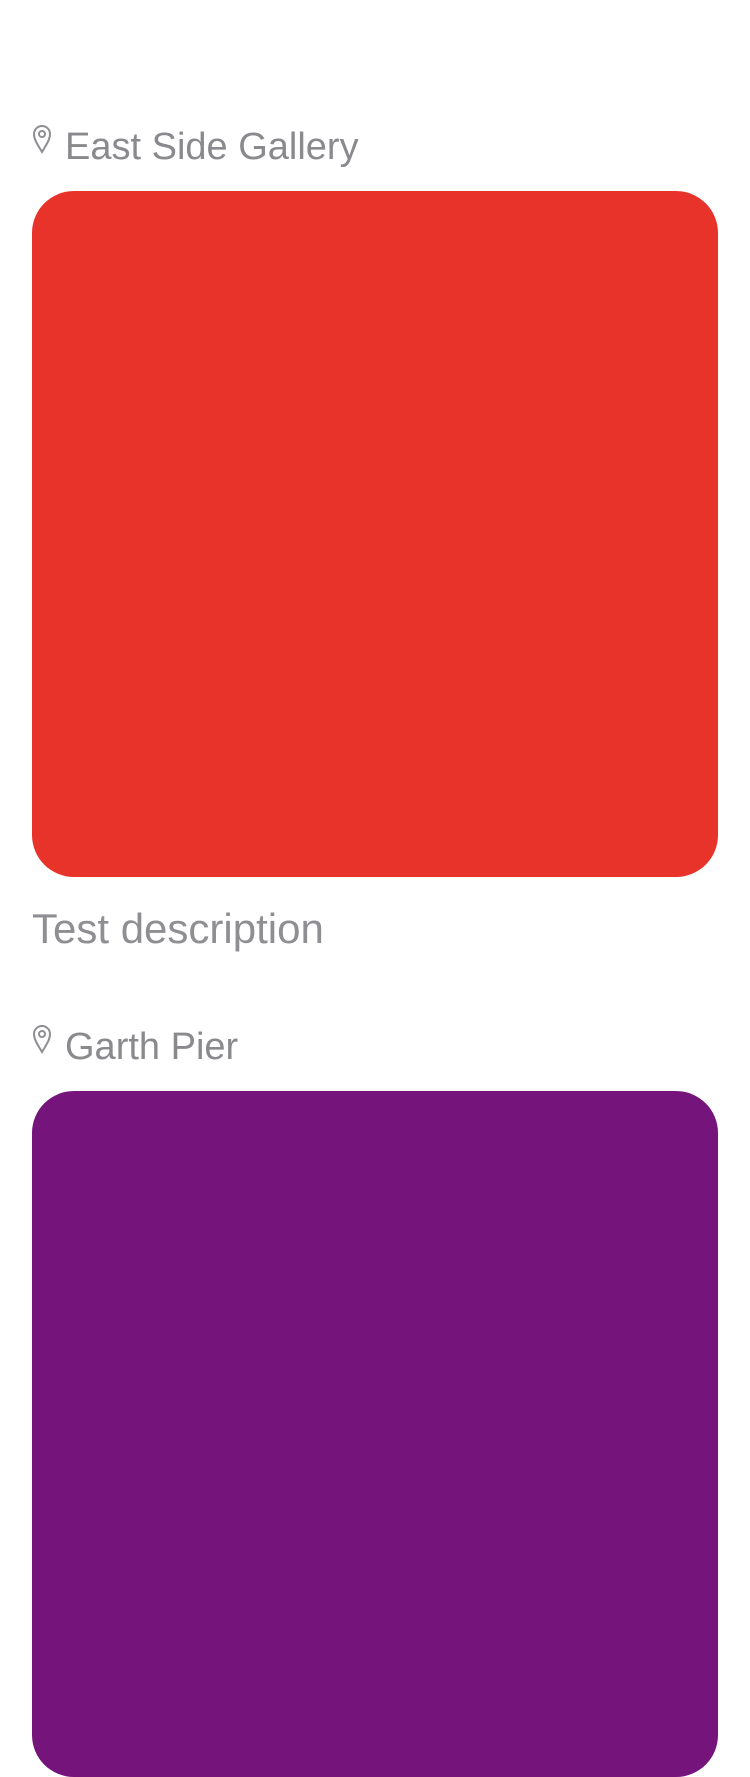 This screenshot has height=1777, width=750. What do you see at coordinates (375, 147) in the screenshot?
I see `post-location: East Side Gallery` at bounding box center [375, 147].